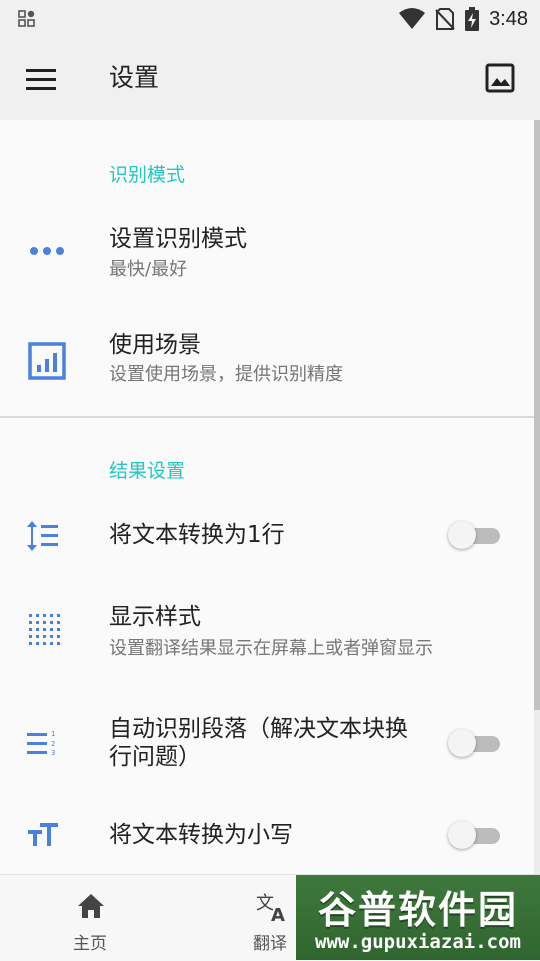 Image resolution: width=540 pixels, height=961 pixels. Describe the element at coordinates (147, 471) in the screenshot. I see `section-header-result-settings: 结果设置` at that location.